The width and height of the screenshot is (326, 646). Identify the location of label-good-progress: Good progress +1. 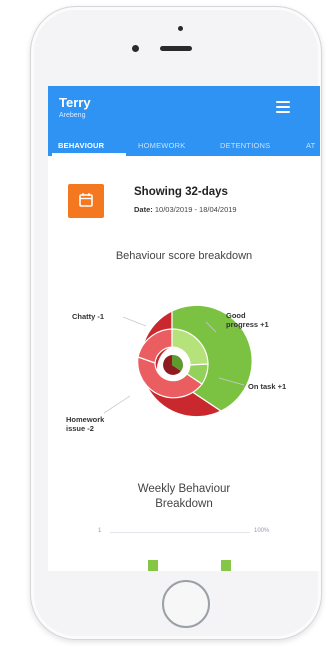
(247, 320).